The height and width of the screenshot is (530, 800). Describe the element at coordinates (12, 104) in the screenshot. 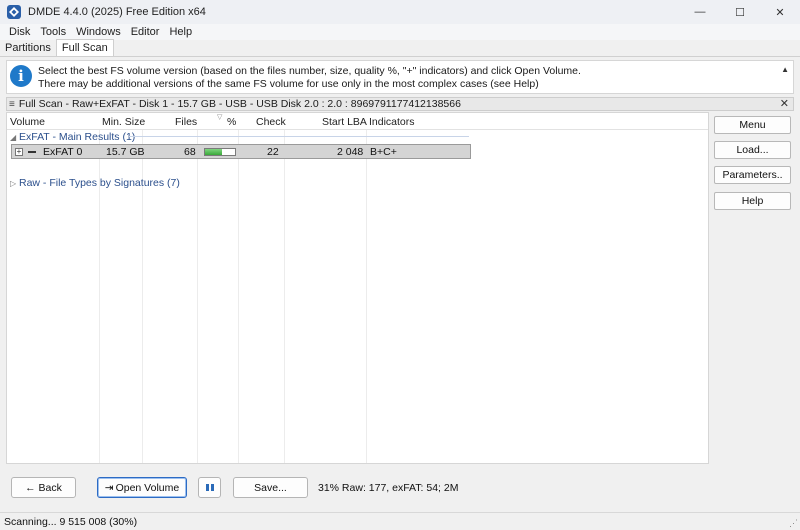

I see `menu-grip-icon: ≡` at that location.